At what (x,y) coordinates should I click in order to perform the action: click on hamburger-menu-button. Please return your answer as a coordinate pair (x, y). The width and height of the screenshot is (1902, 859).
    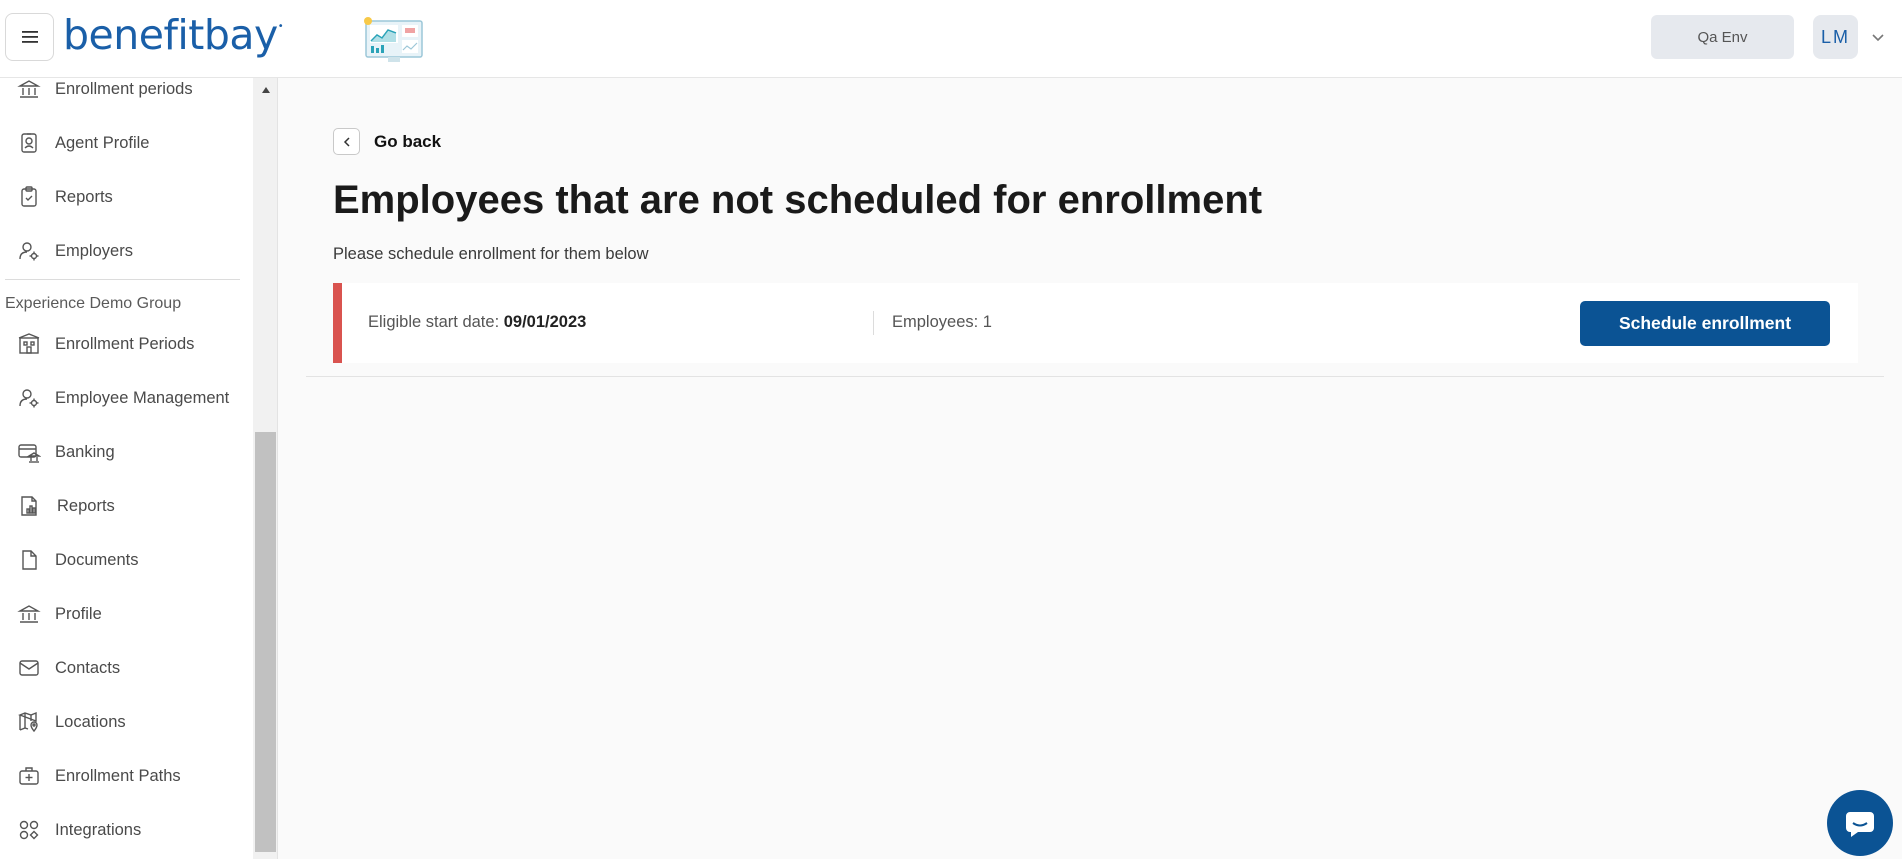
    Looking at the image, I should click on (29, 37).